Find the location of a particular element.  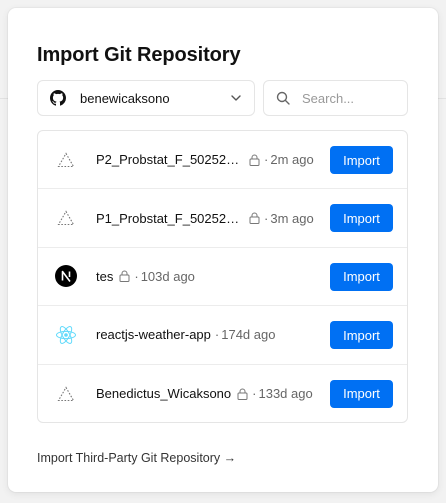

repo-age: 3m ago is located at coordinates (292, 218).